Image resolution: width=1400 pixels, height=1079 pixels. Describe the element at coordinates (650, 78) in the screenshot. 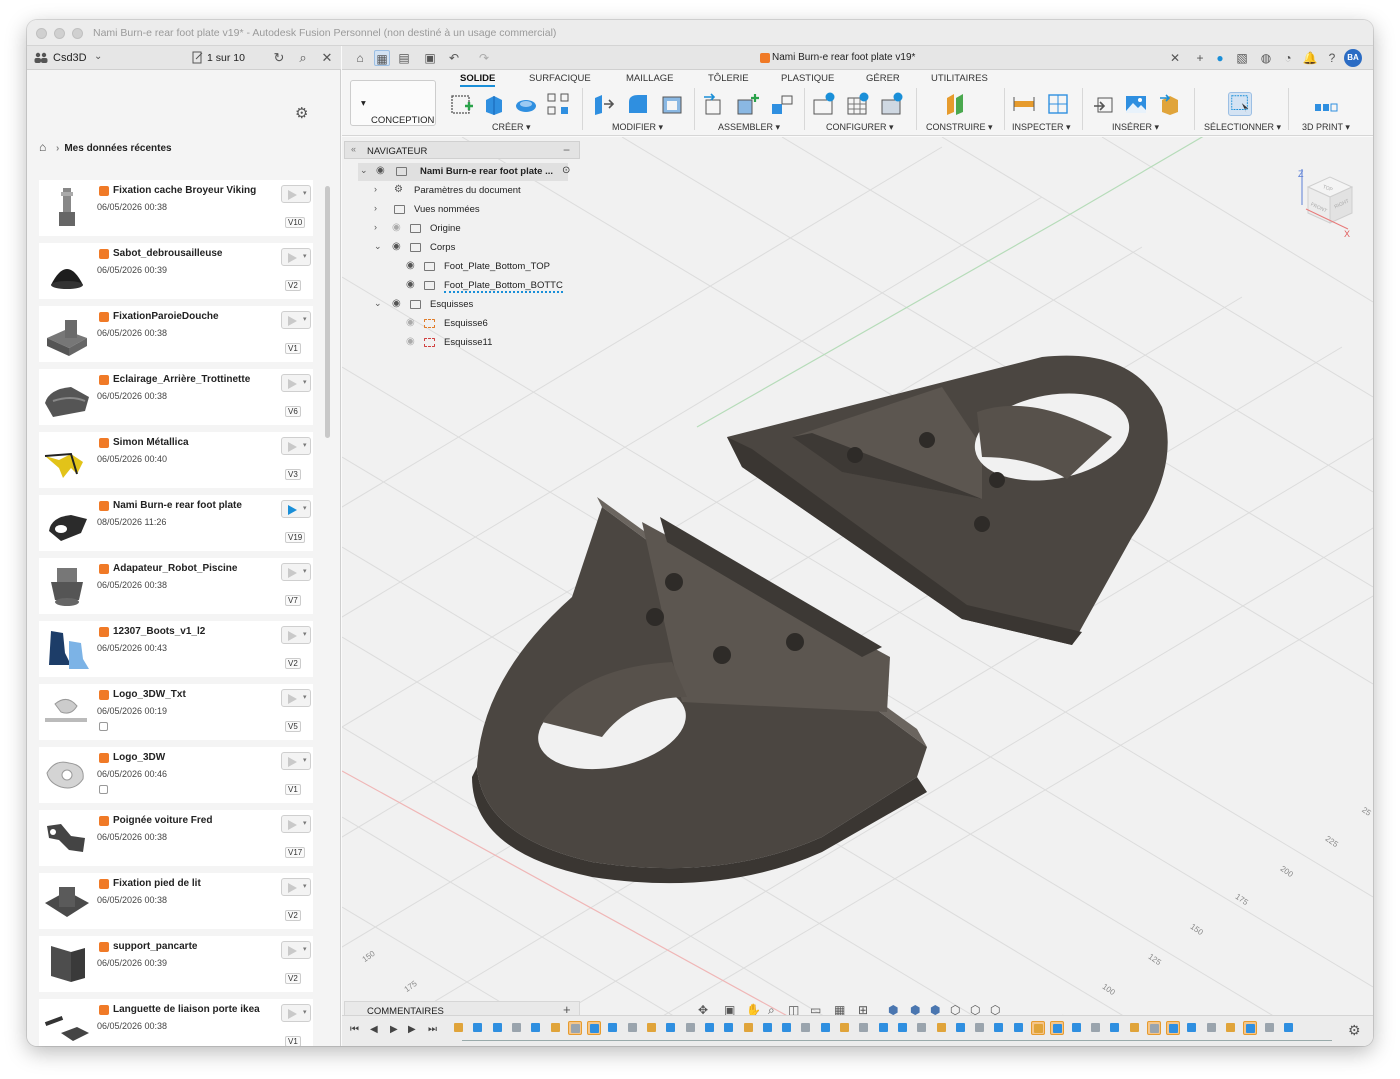

I see `tab-maillage: MAILLAGE` at that location.